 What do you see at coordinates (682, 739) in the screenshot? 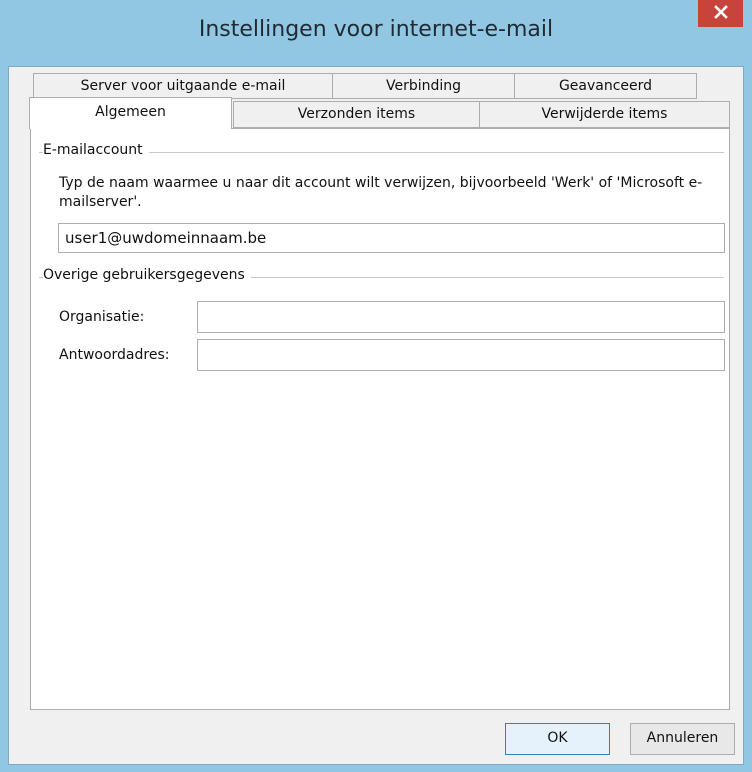
I see `cancel-button: Annuleren` at bounding box center [682, 739].